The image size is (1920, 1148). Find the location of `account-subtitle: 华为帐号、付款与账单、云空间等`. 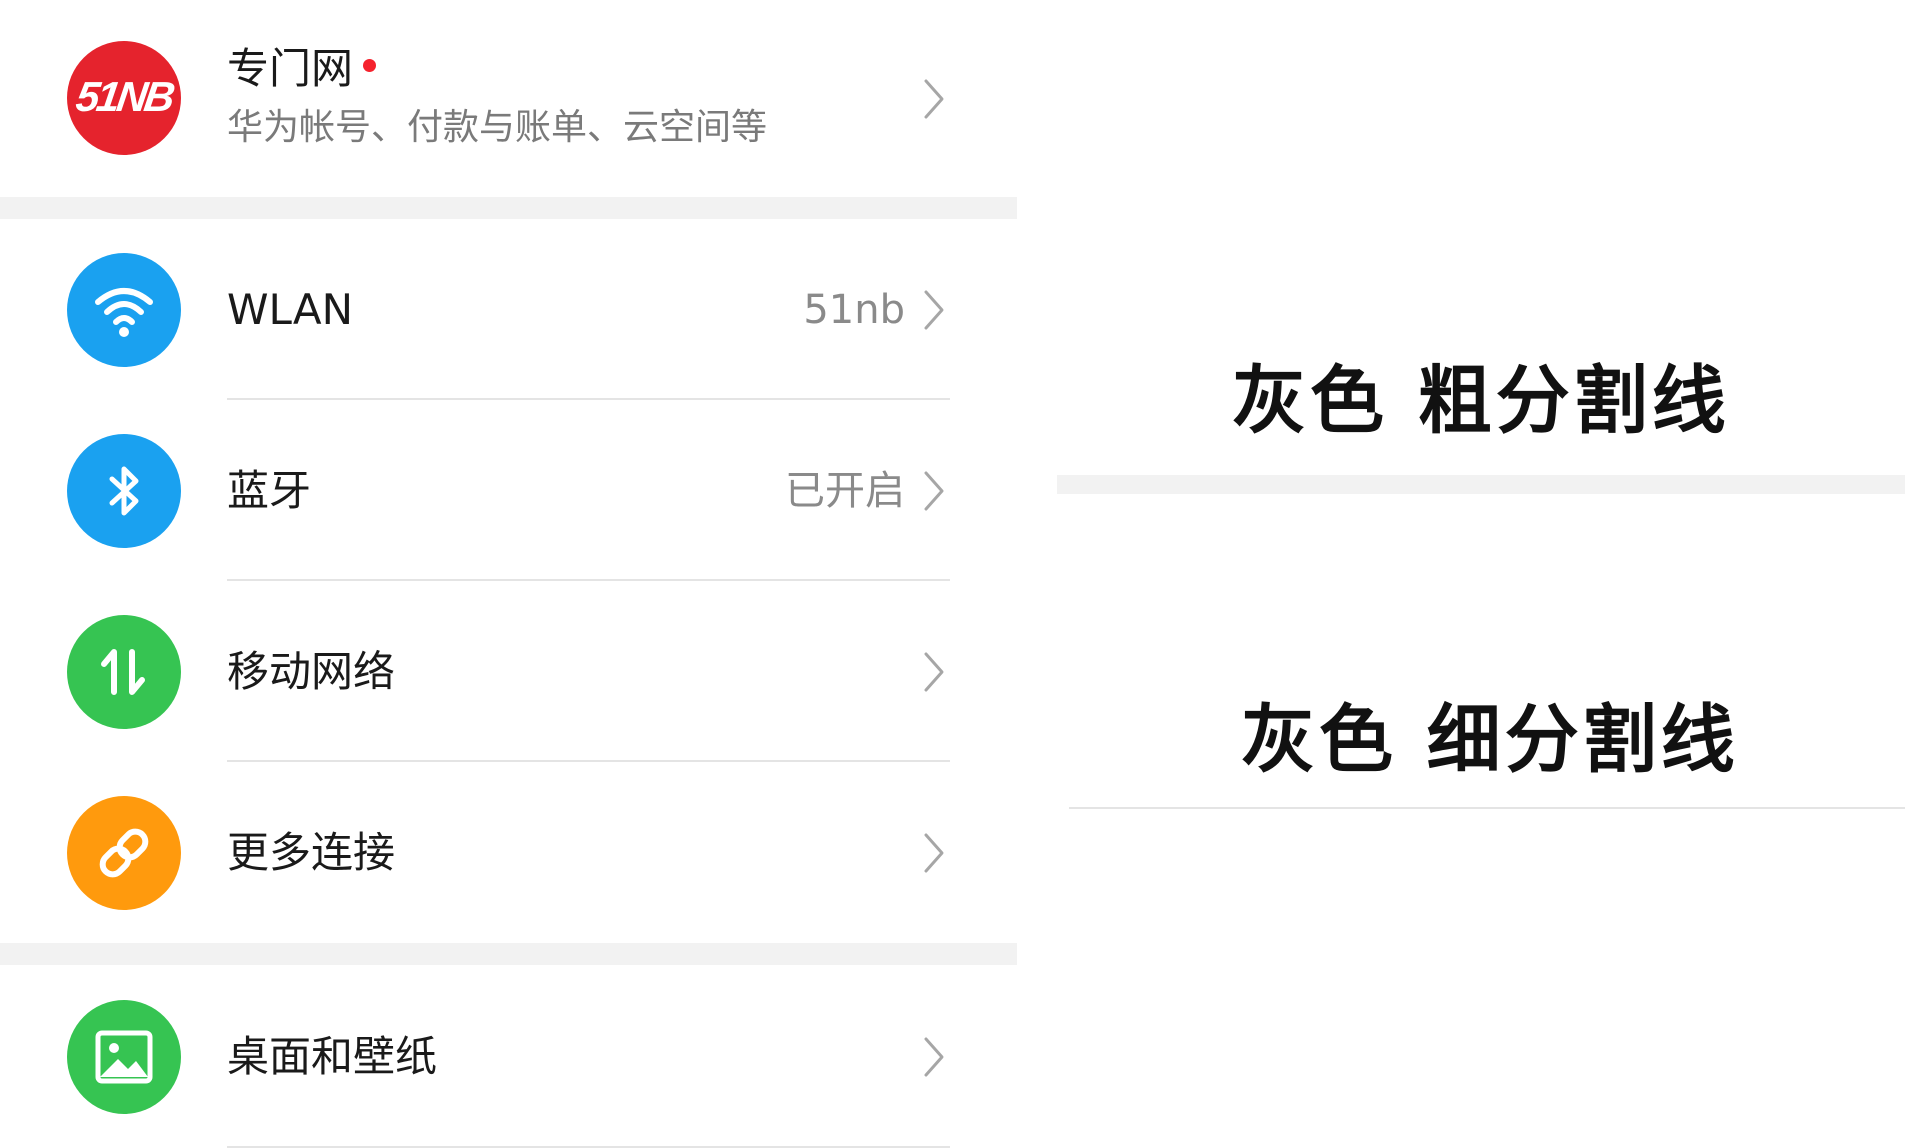

account-subtitle: 华为帐号、付款与账单、云空间等 is located at coordinates (497, 127).